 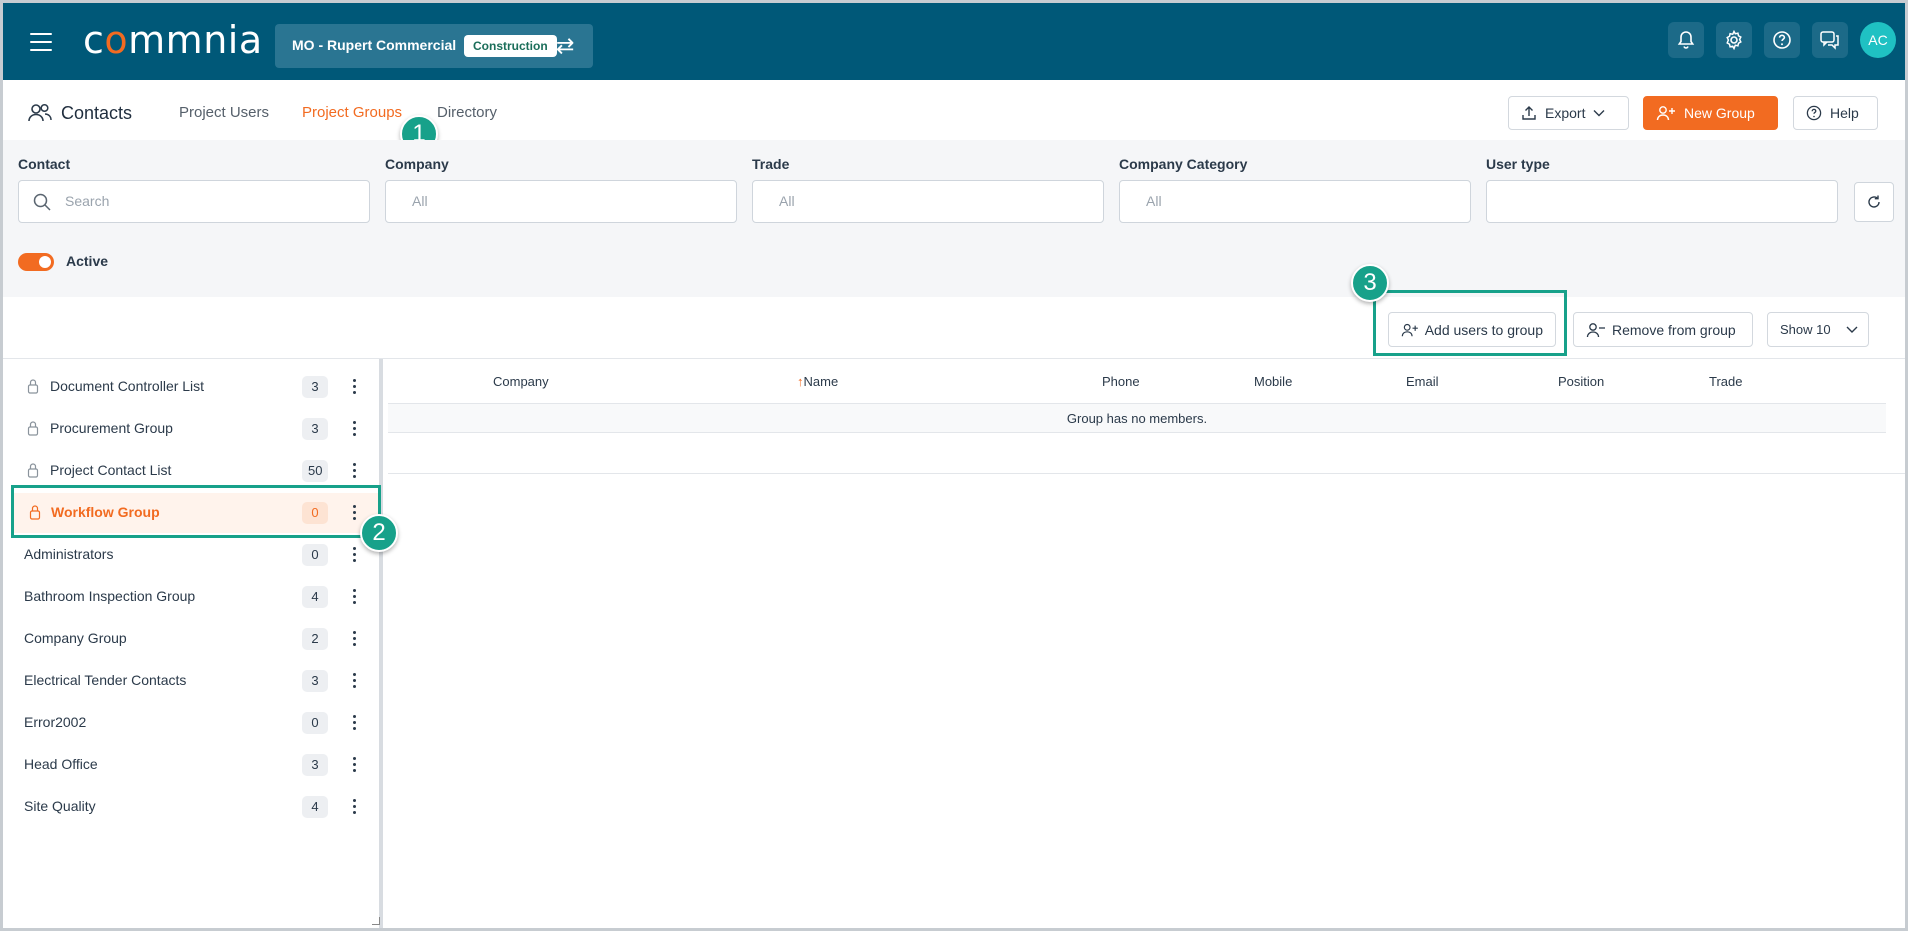 I want to click on resize-handle, so click(x=376, y=921).